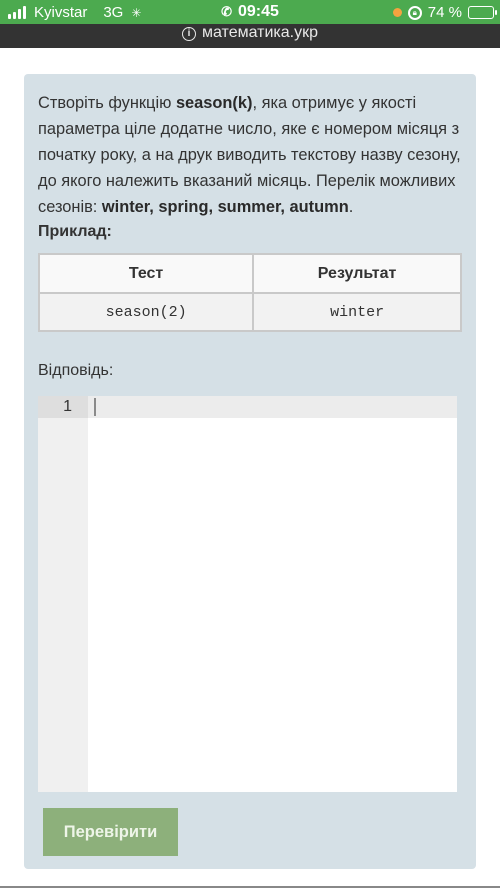  Describe the element at coordinates (110, 832) in the screenshot. I see `check-button: Перевірити` at that location.